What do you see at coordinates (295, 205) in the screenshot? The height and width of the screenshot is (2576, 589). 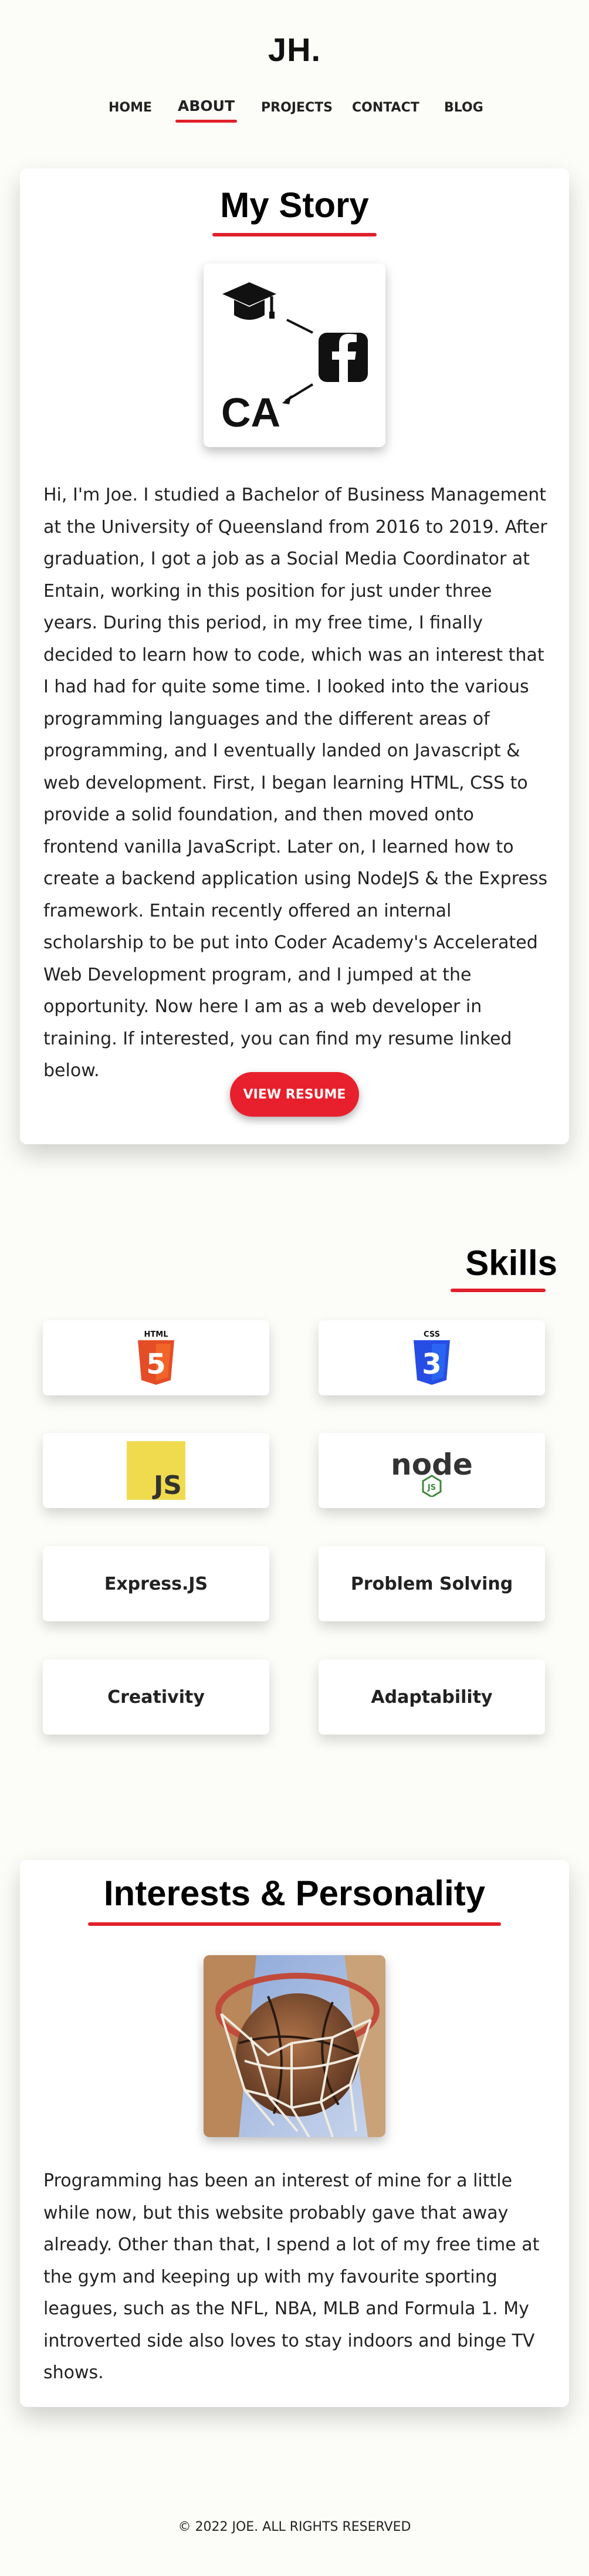 I see `story-title: My Story` at bounding box center [295, 205].